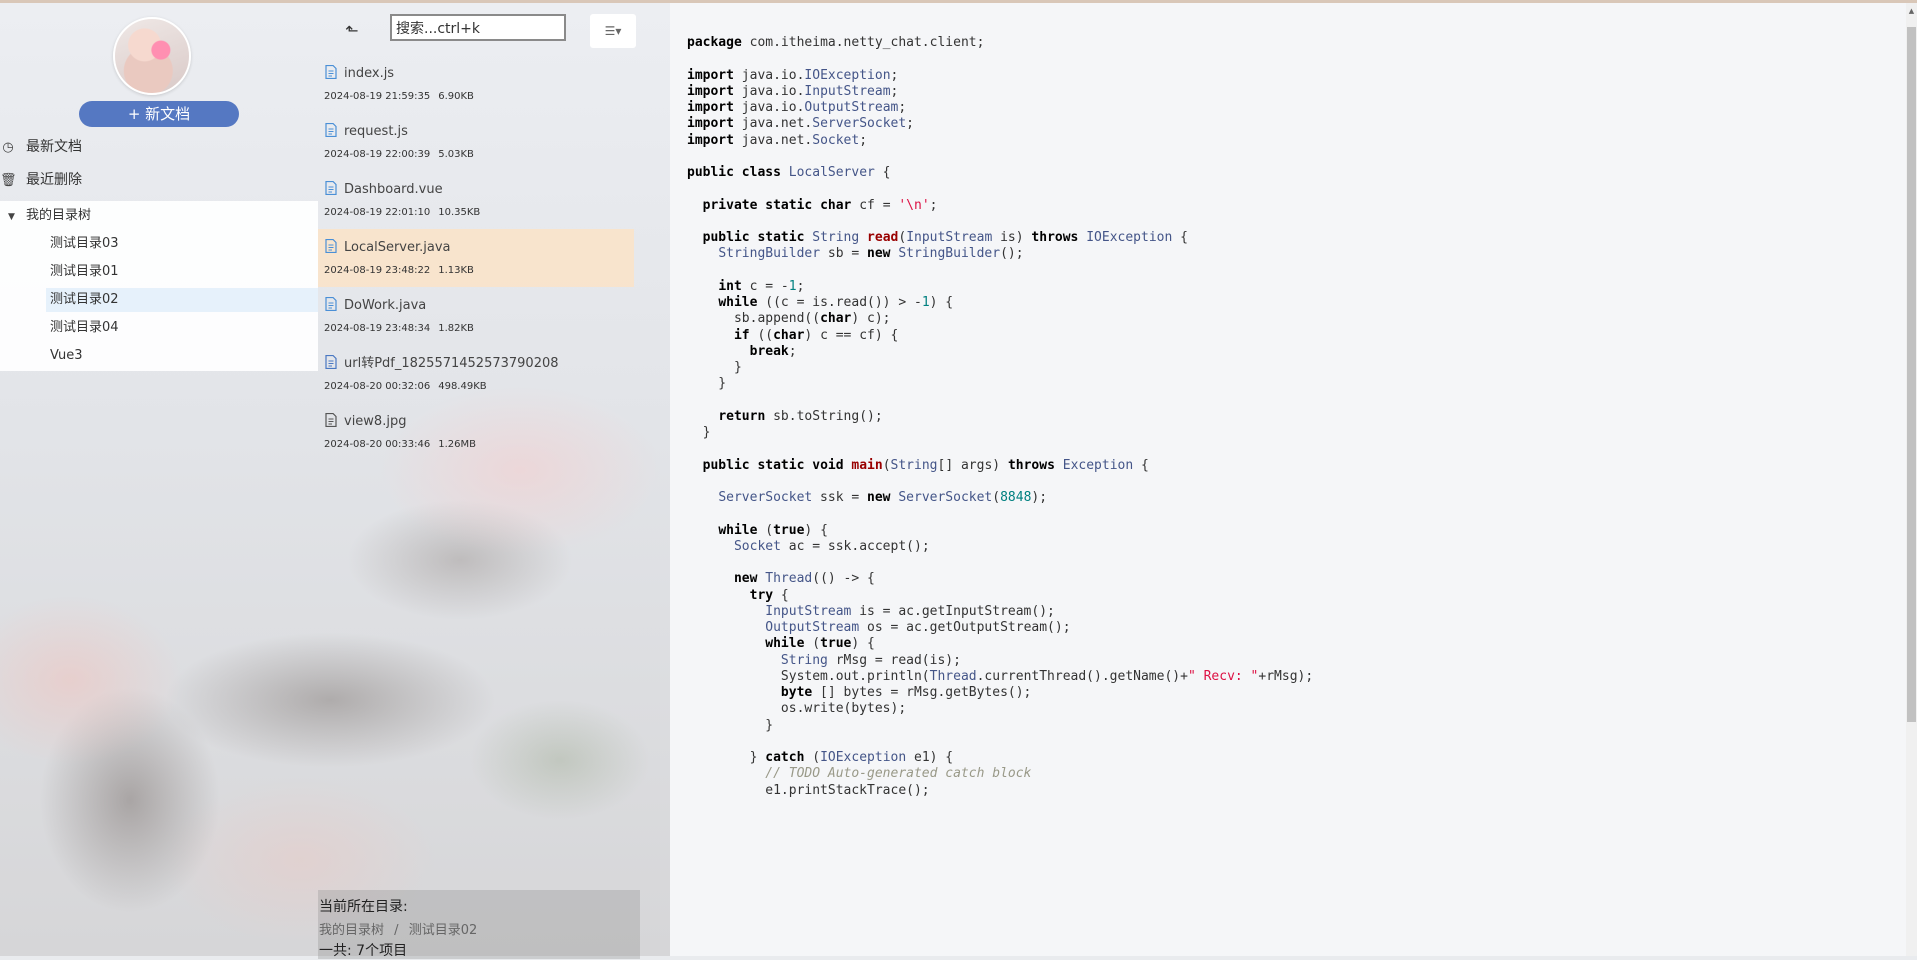 The width and height of the screenshot is (1917, 960). I want to click on file-date: 2024-08-19 21:59:35, so click(377, 96).